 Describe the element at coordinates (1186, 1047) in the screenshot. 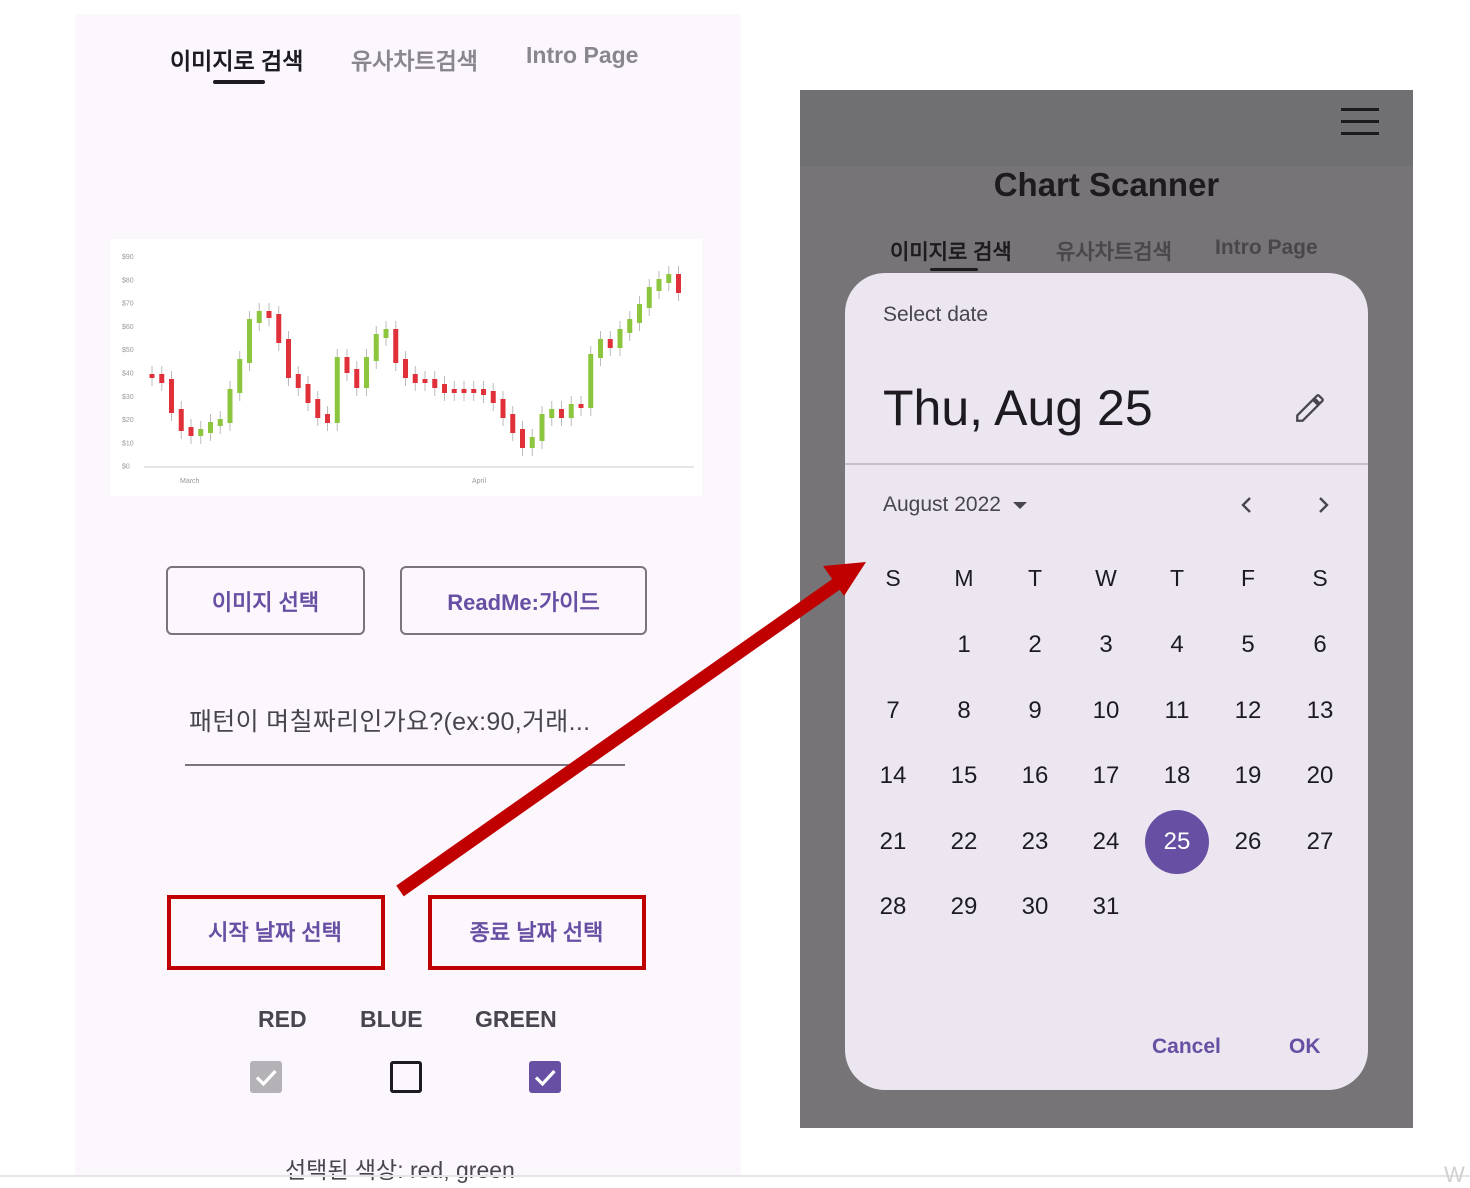

I see `cancel-button: Cancel` at that location.